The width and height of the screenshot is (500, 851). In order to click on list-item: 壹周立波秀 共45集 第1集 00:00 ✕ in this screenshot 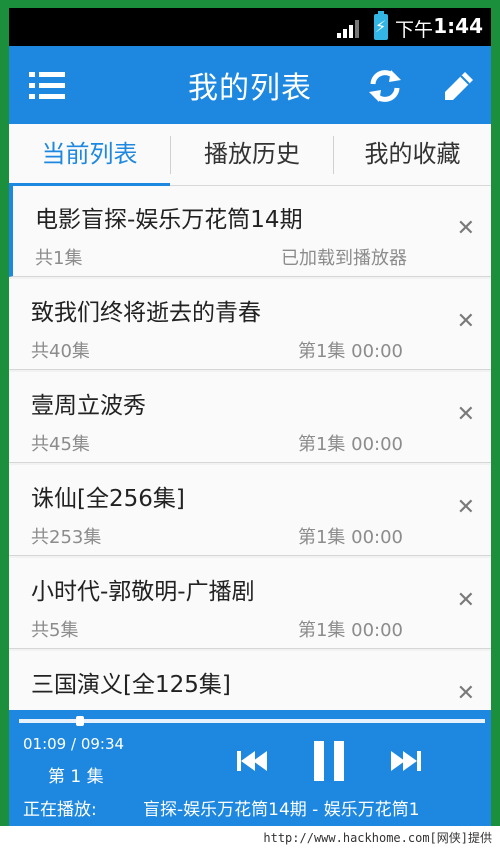, I will do `click(250, 417)`.